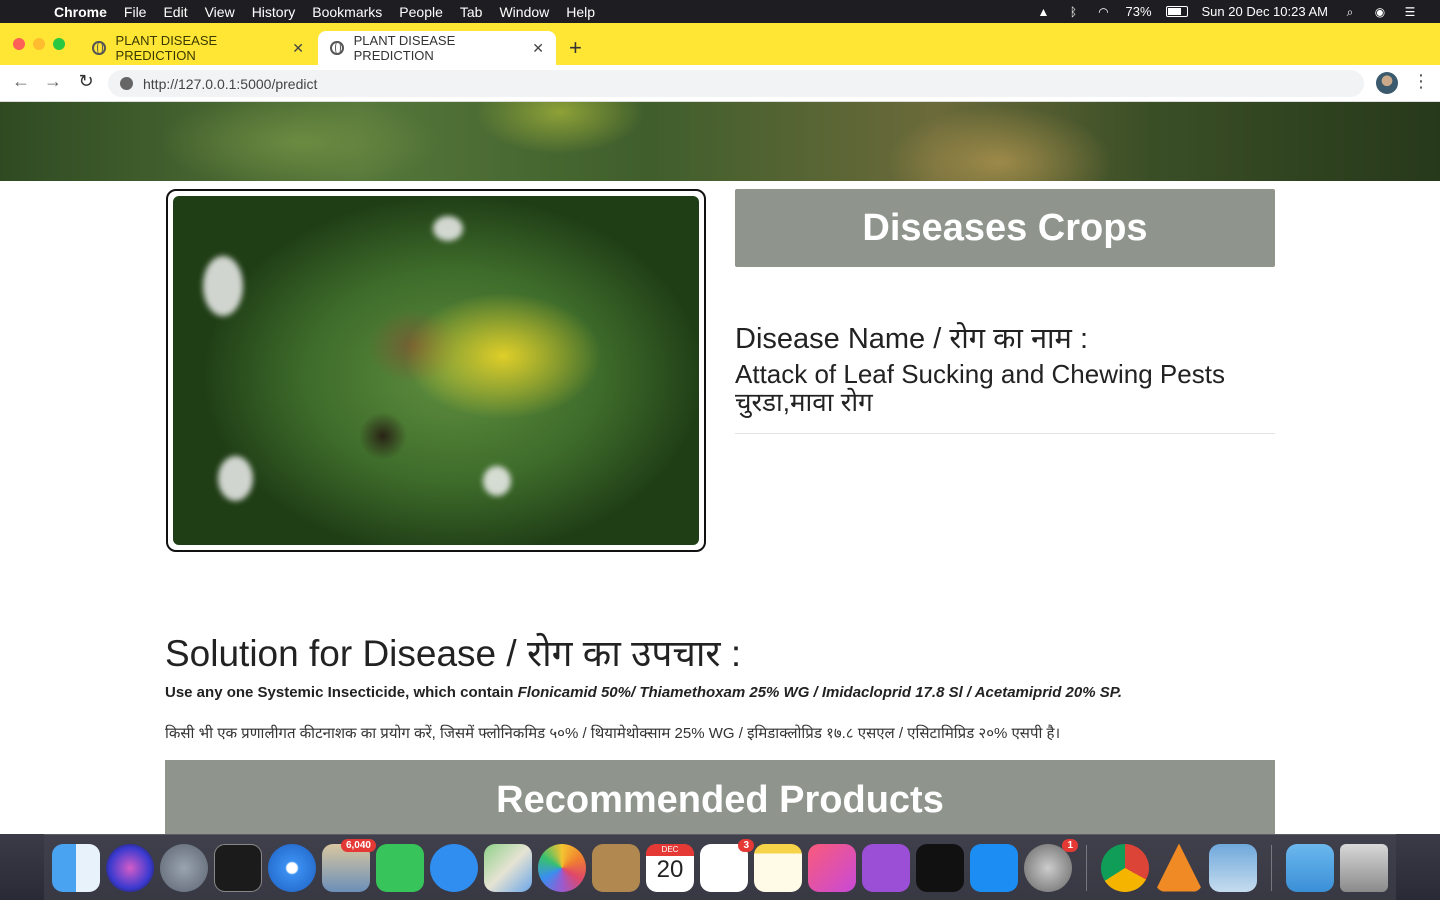 Image resolution: width=1440 pixels, height=900 pixels. What do you see at coordinates (1350, 12) in the screenshot?
I see `spotlight-search-icon: ⌕` at bounding box center [1350, 12].